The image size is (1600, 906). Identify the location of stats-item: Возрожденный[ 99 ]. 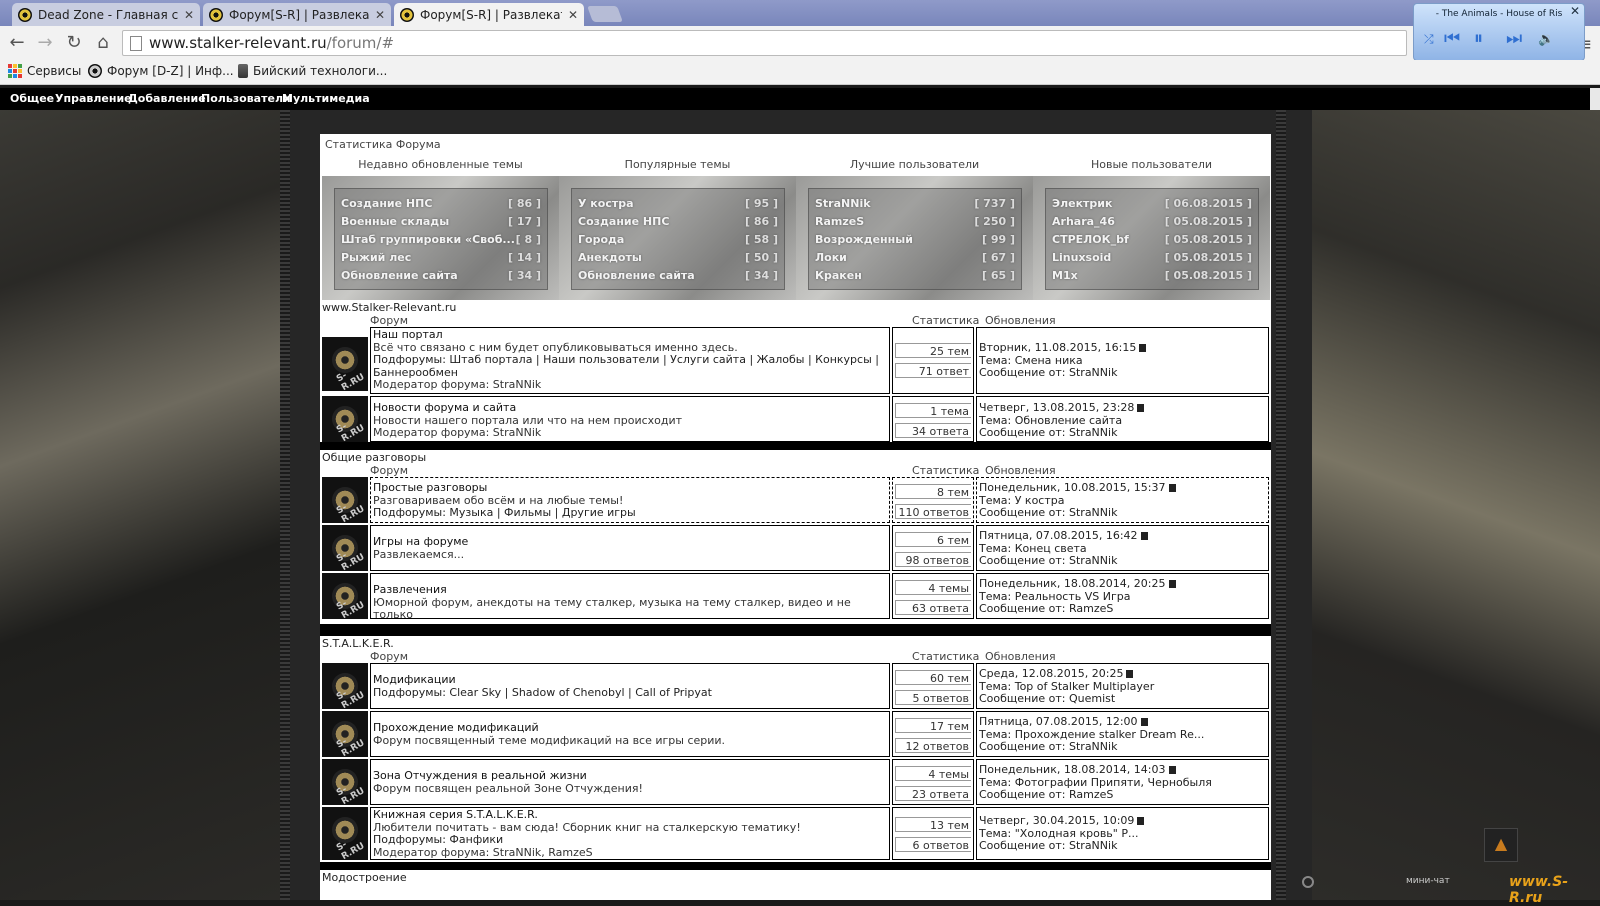
(915, 239).